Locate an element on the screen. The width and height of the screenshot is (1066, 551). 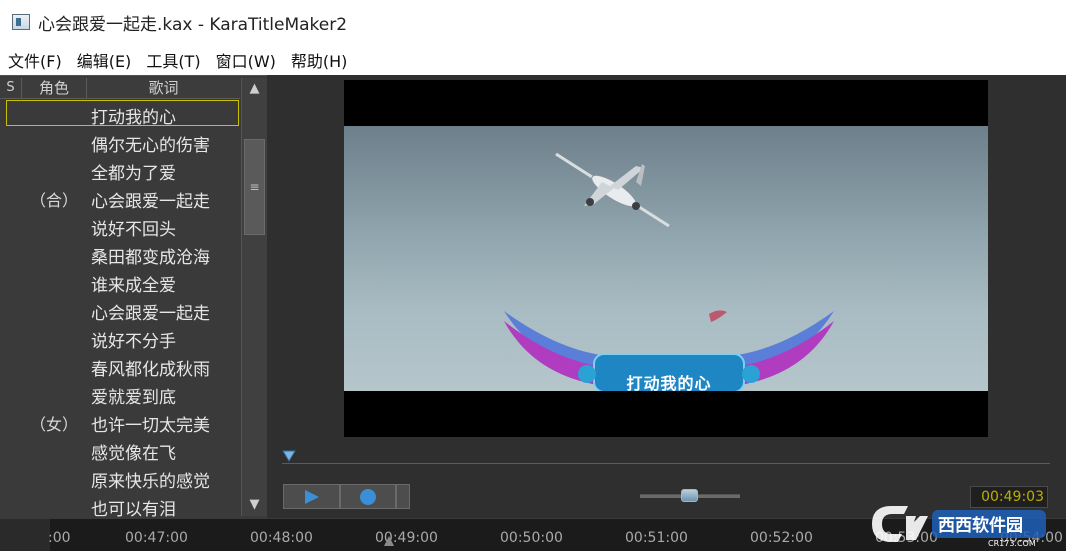
record-icon is located at coordinates (368, 496).